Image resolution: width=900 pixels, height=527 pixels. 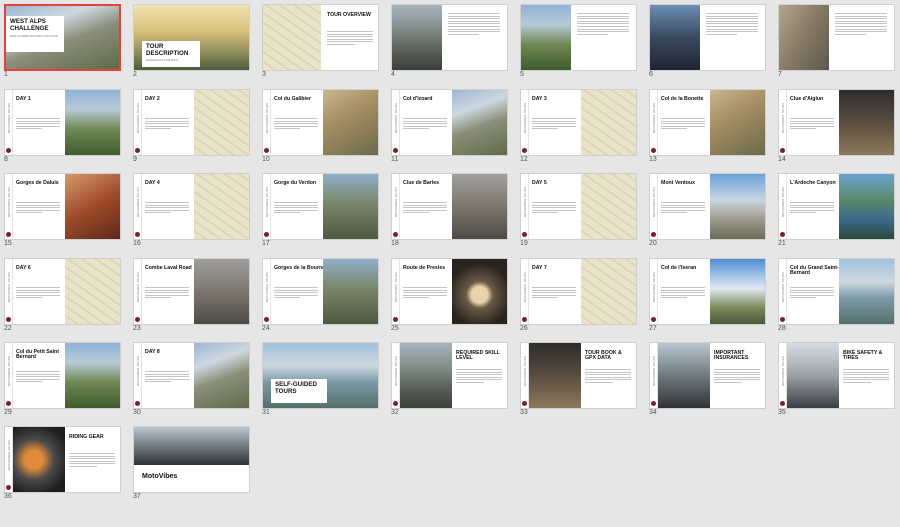 I want to click on slide-number: 21, so click(x=782, y=243).